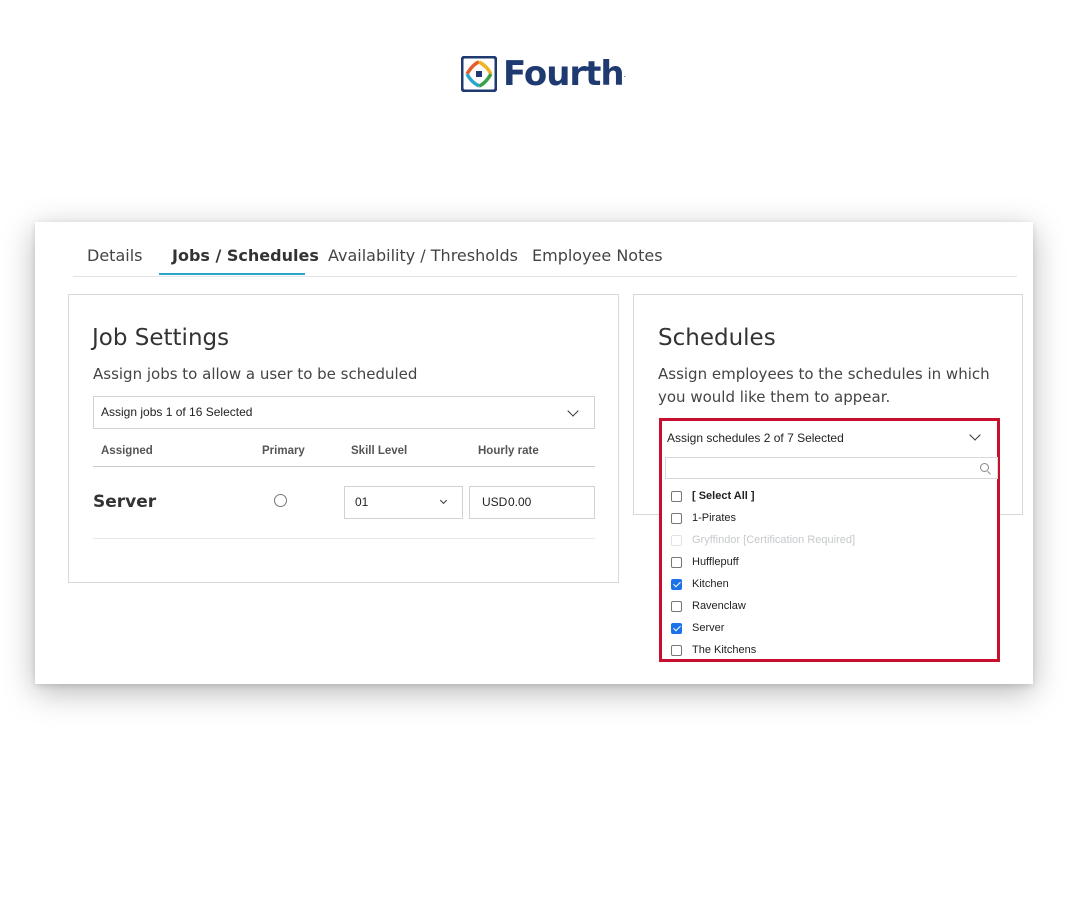 The image size is (1080, 920). I want to click on schedule-option-select-all: [ Select All ], so click(713, 496).